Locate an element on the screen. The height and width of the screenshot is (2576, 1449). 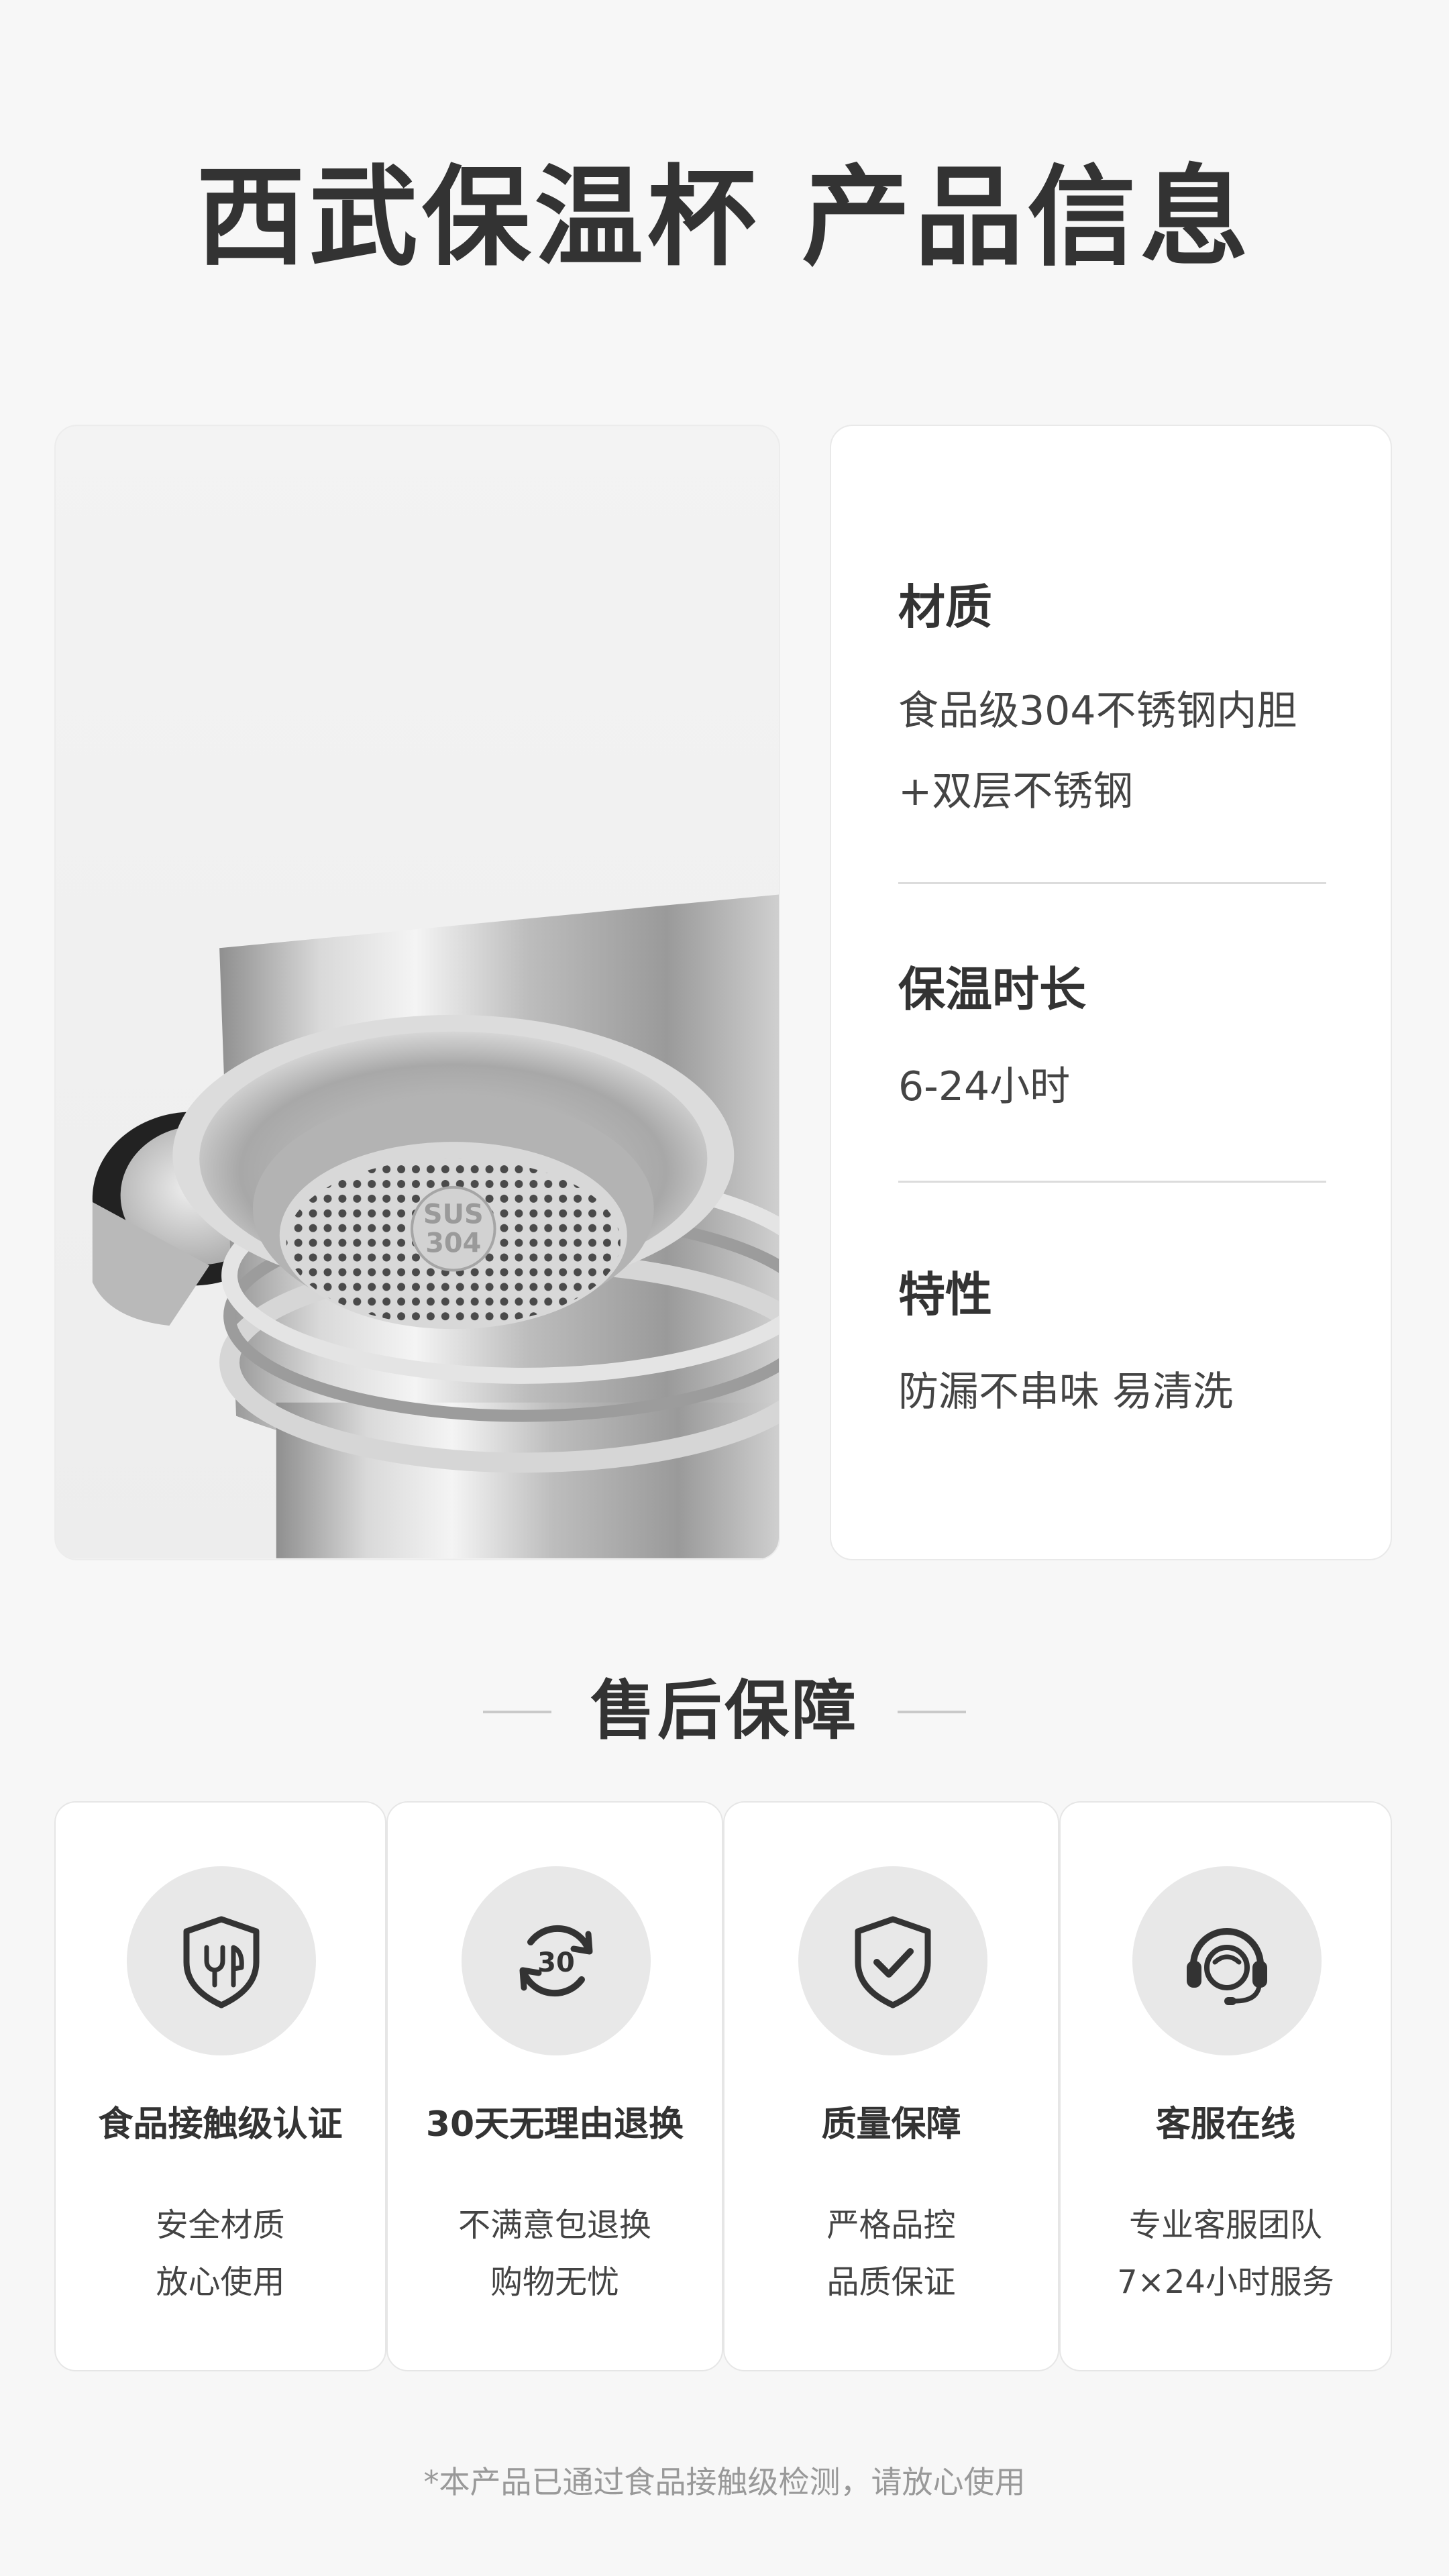
service-title: 质量保障 is located at coordinates (891, 2124).